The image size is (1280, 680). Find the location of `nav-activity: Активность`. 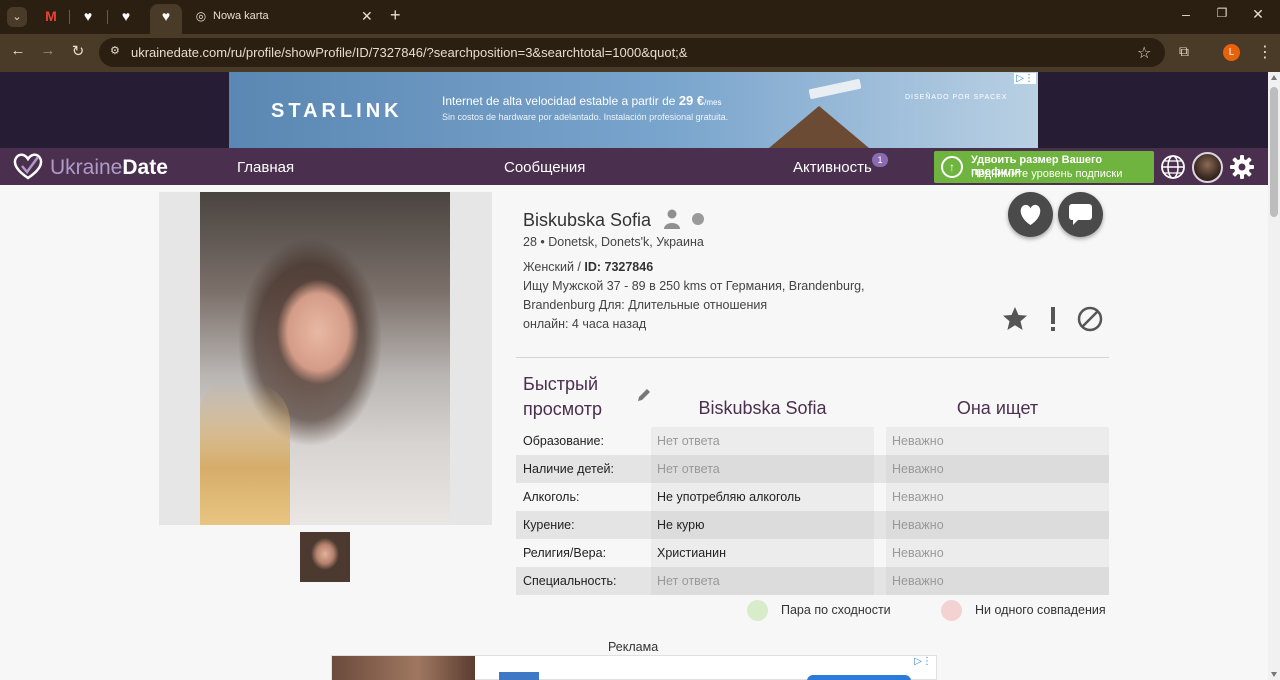

nav-activity: Активность is located at coordinates (832, 167).